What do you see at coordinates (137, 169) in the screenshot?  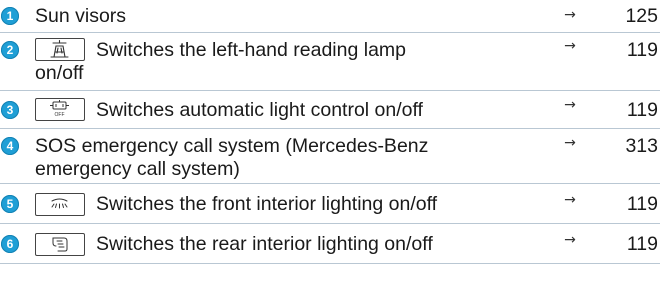 I see `item-description-continued: emergency call system)` at bounding box center [137, 169].